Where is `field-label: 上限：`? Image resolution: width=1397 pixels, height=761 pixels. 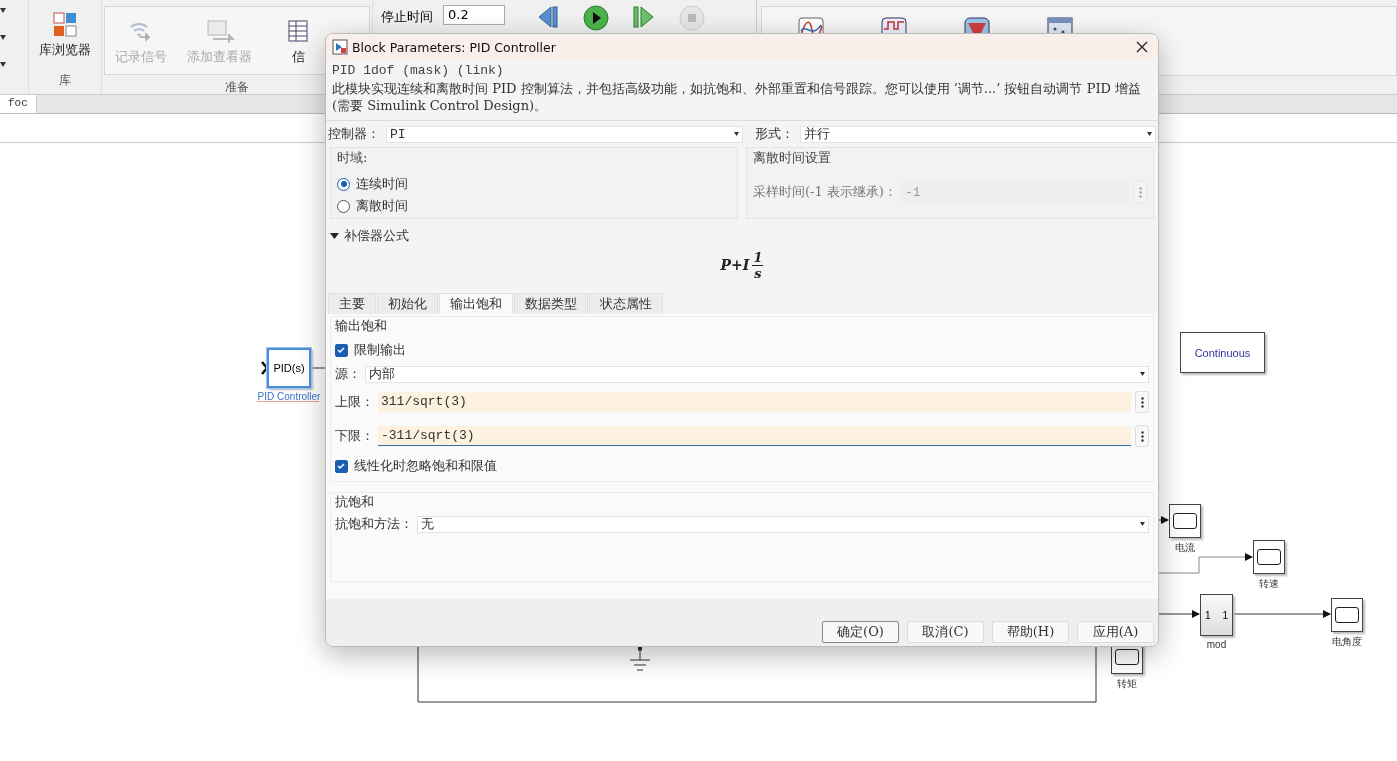
field-label: 上限： is located at coordinates (354, 402).